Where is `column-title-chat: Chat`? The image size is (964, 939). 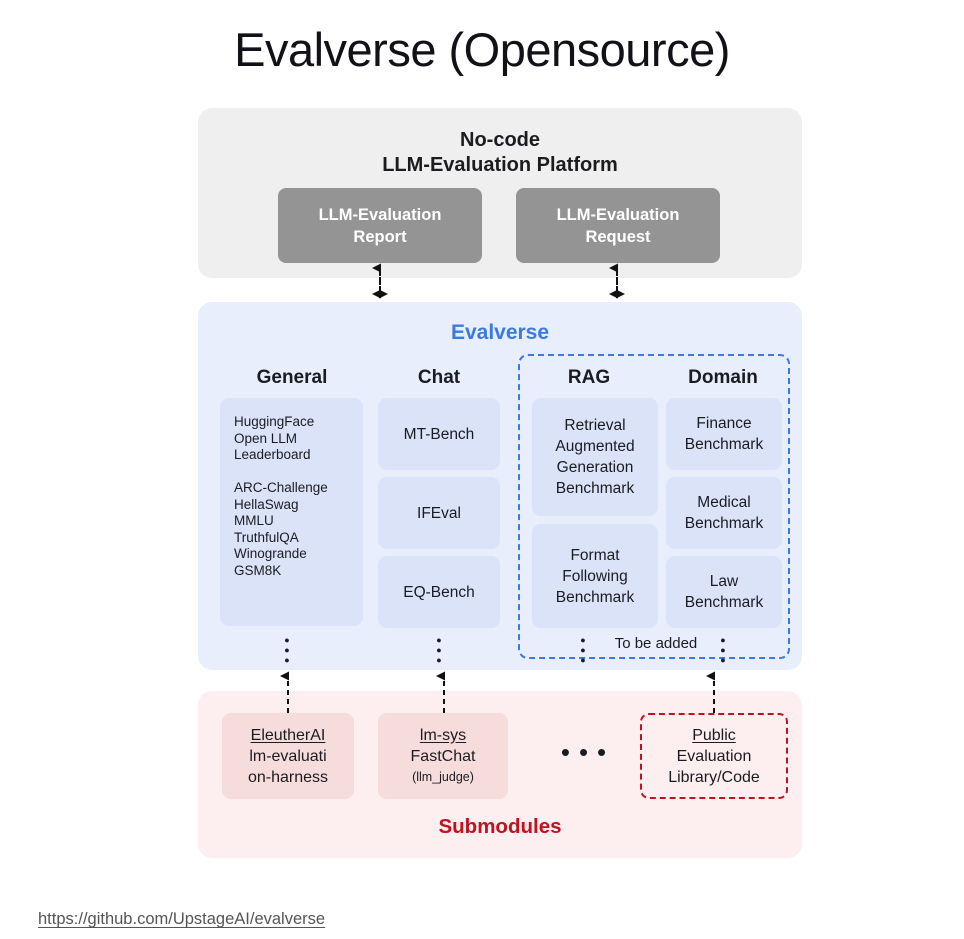 column-title-chat: Chat is located at coordinates (439, 377).